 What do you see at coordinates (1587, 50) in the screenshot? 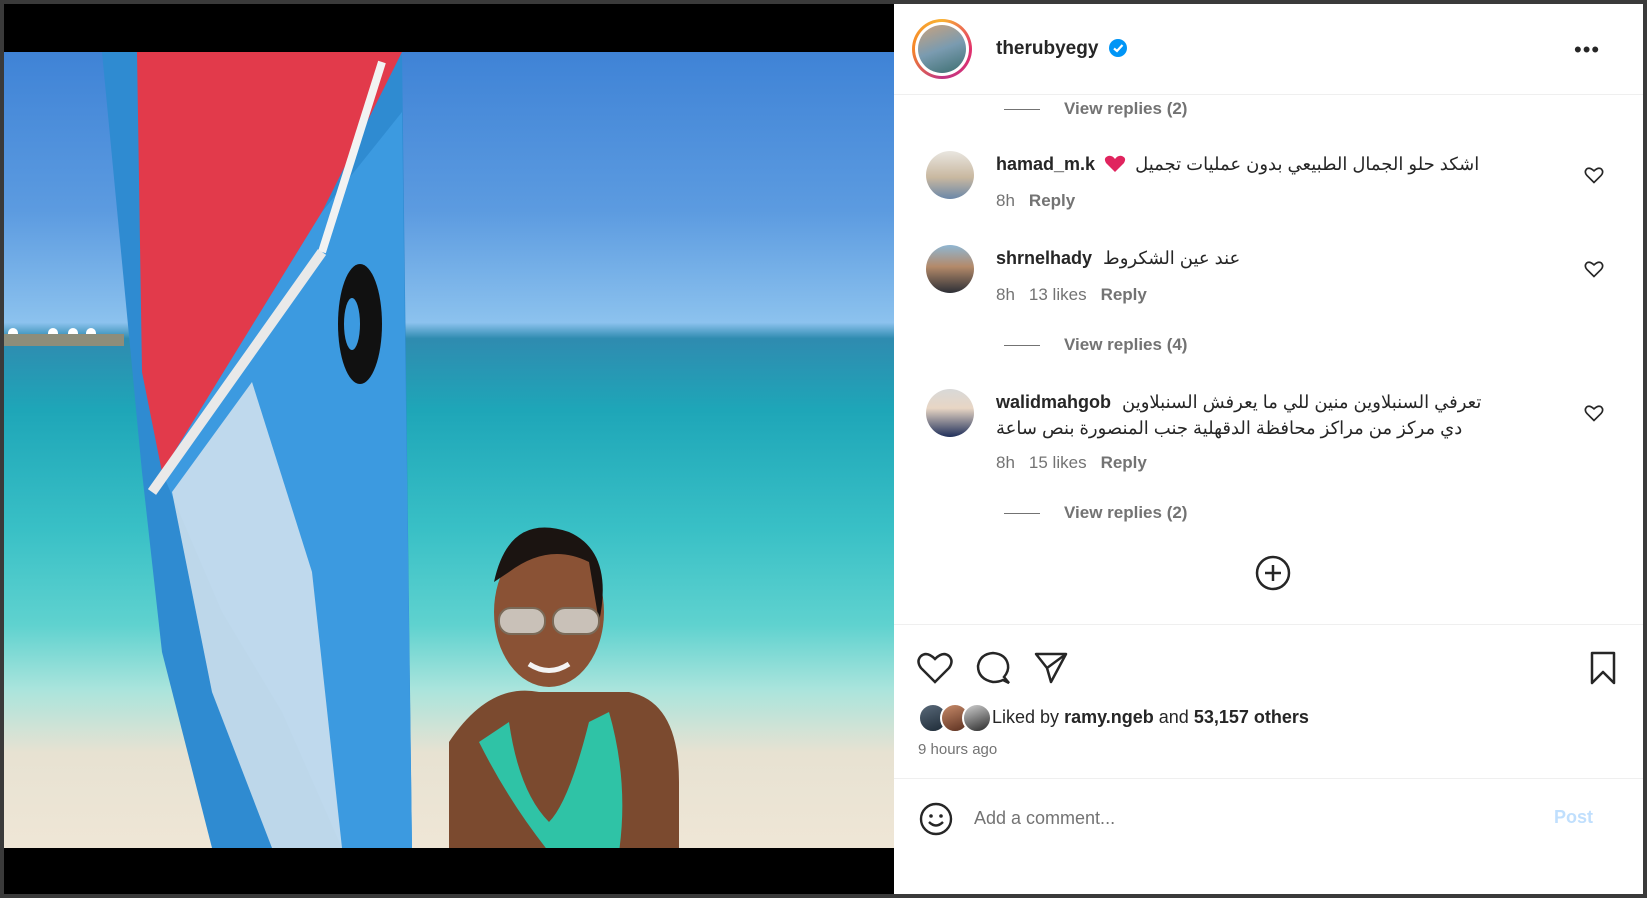
I see `more-options-icon: •••` at bounding box center [1587, 50].